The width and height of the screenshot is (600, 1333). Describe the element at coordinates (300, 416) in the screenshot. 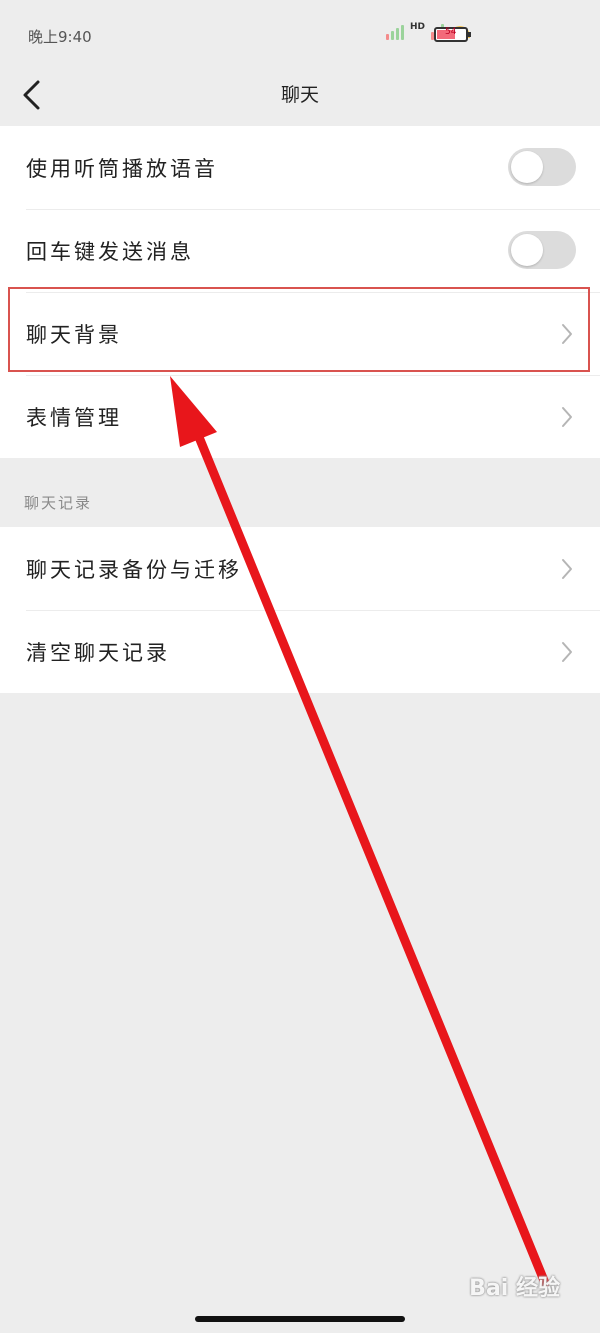

I see `setting-row-sticker-management: 表情管理` at that location.